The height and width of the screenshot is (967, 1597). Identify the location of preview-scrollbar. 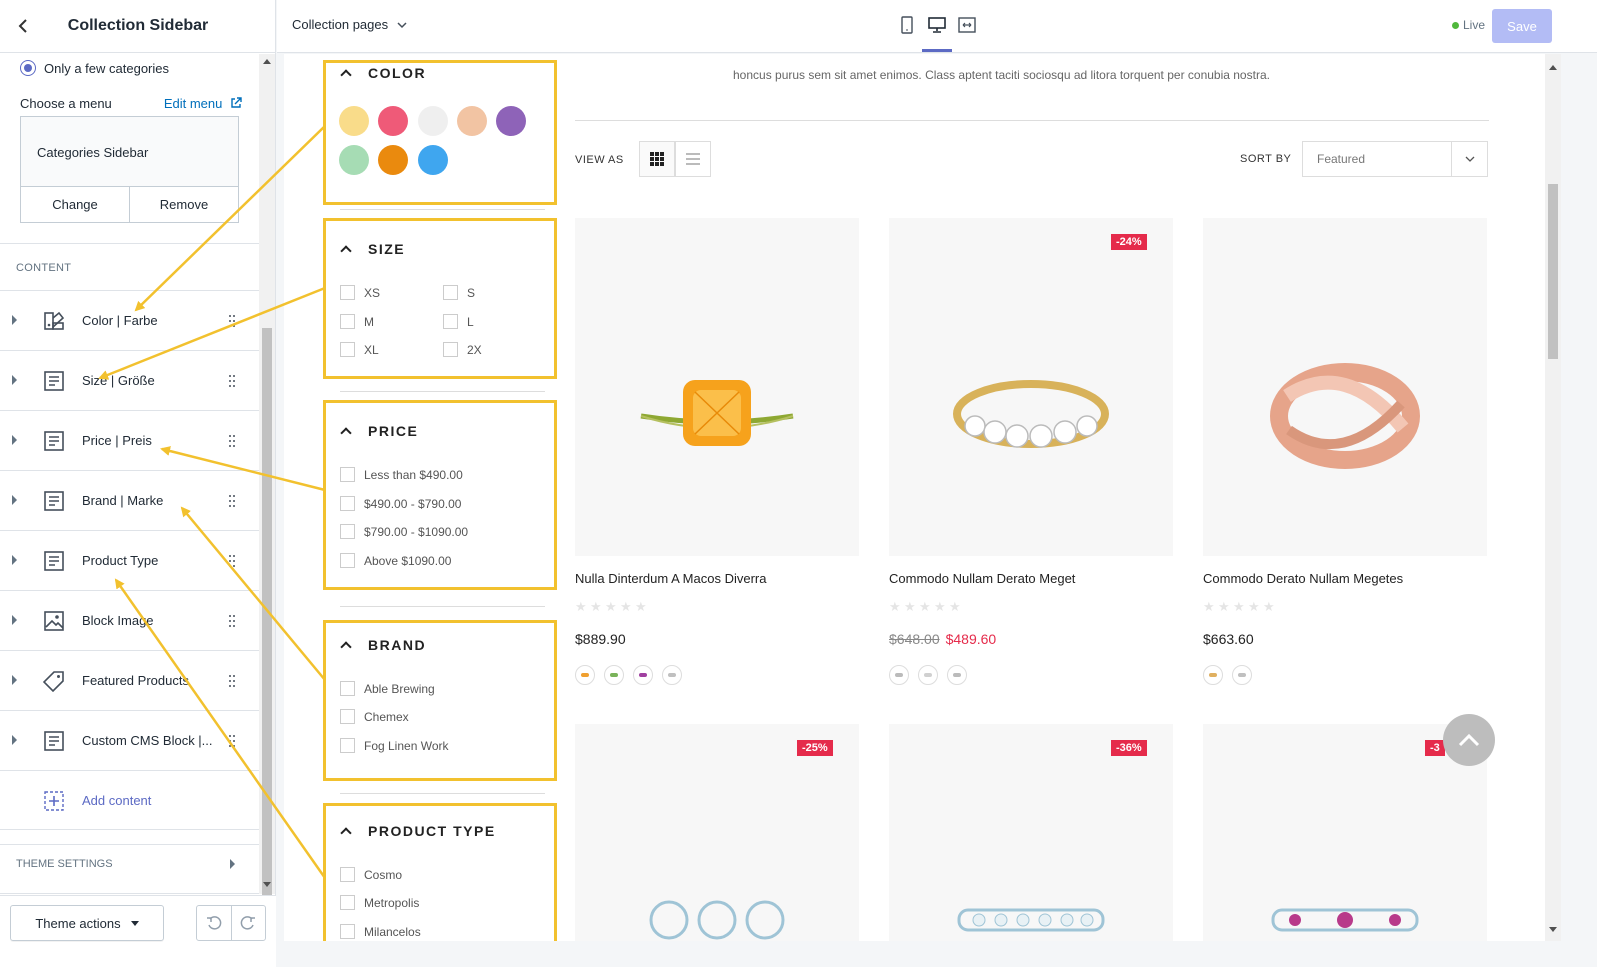
(1553, 497).